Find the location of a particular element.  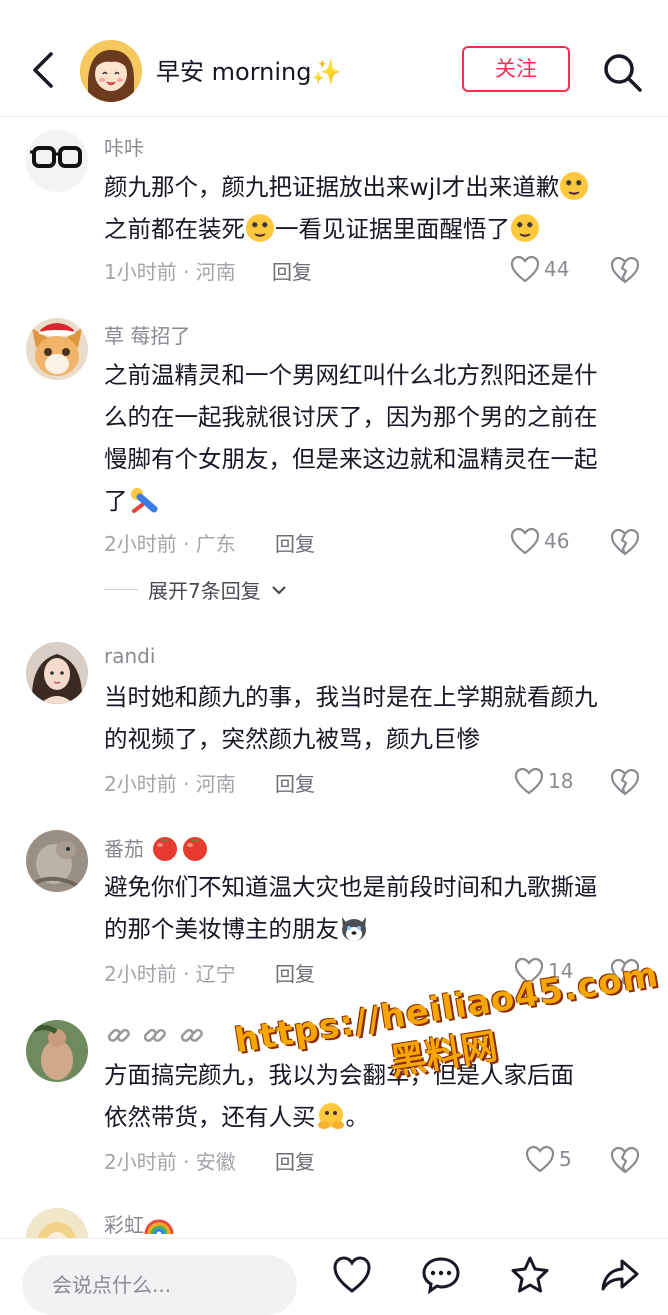

comment-meta: 2小时前 · 安徽 is located at coordinates (170, 1162).